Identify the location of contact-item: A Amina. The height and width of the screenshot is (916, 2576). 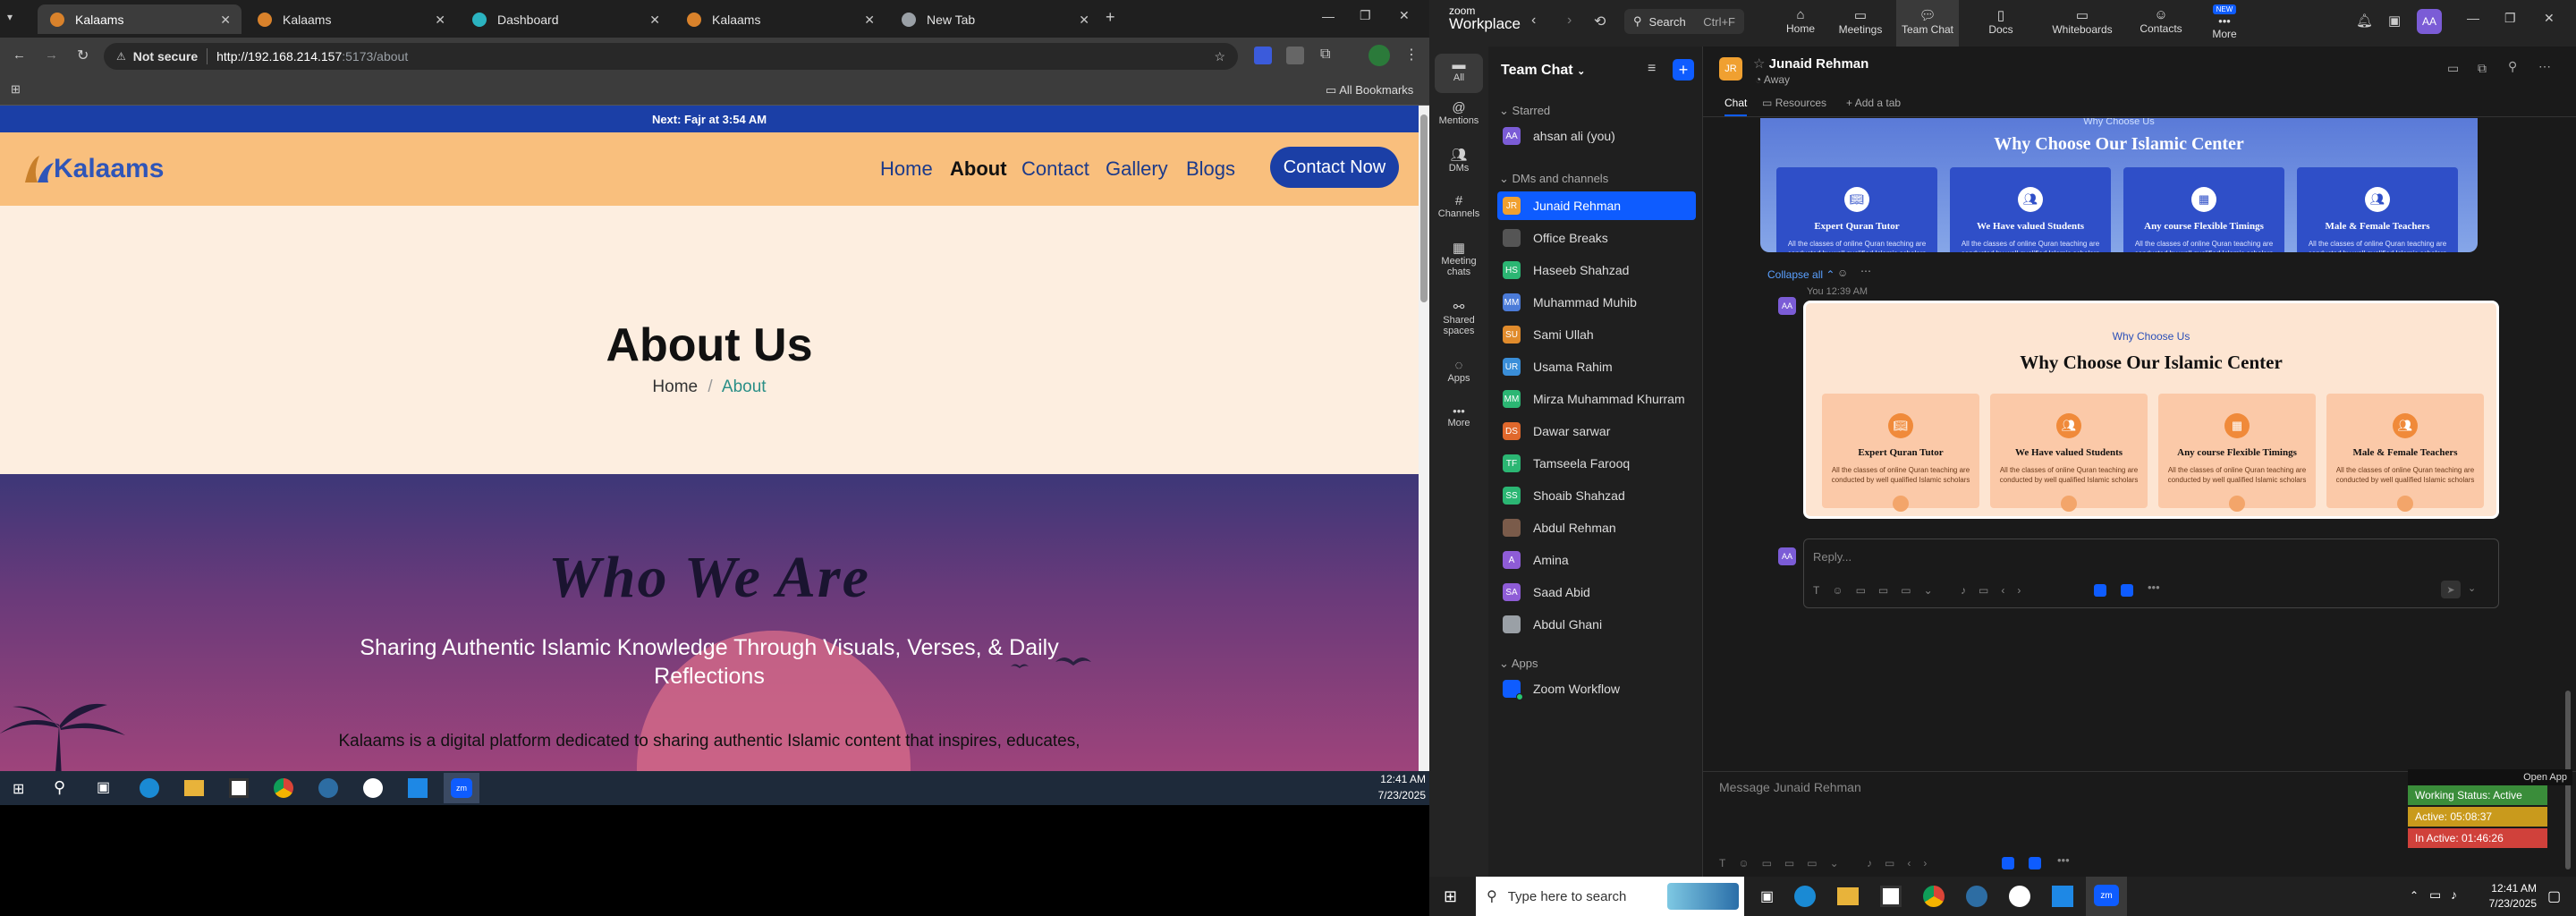
(1596, 560).